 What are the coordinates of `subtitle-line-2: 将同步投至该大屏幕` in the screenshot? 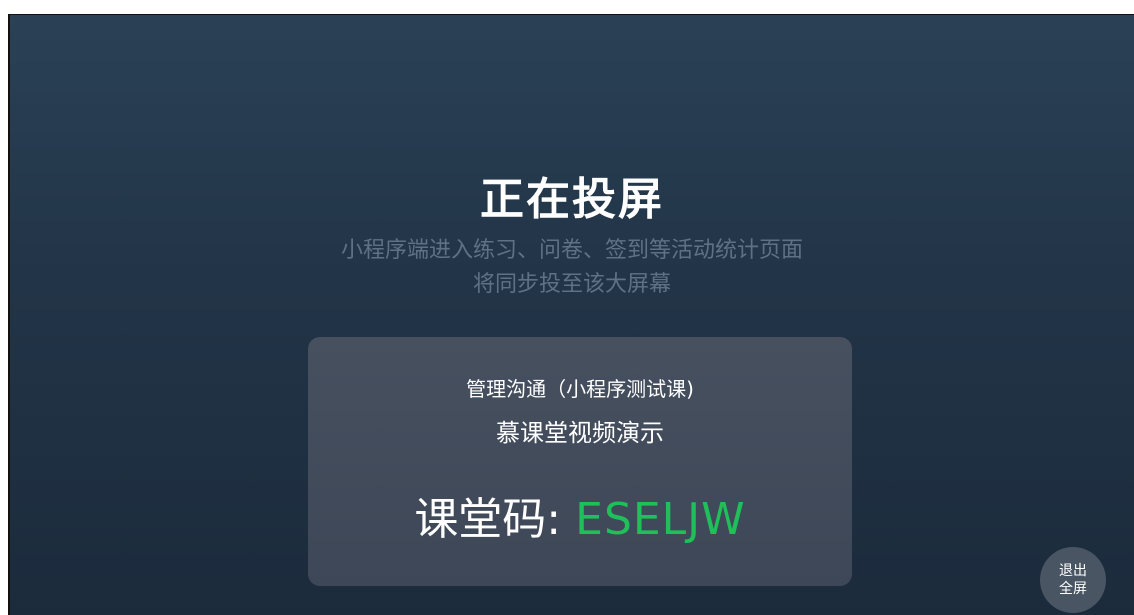 It's located at (571, 284).